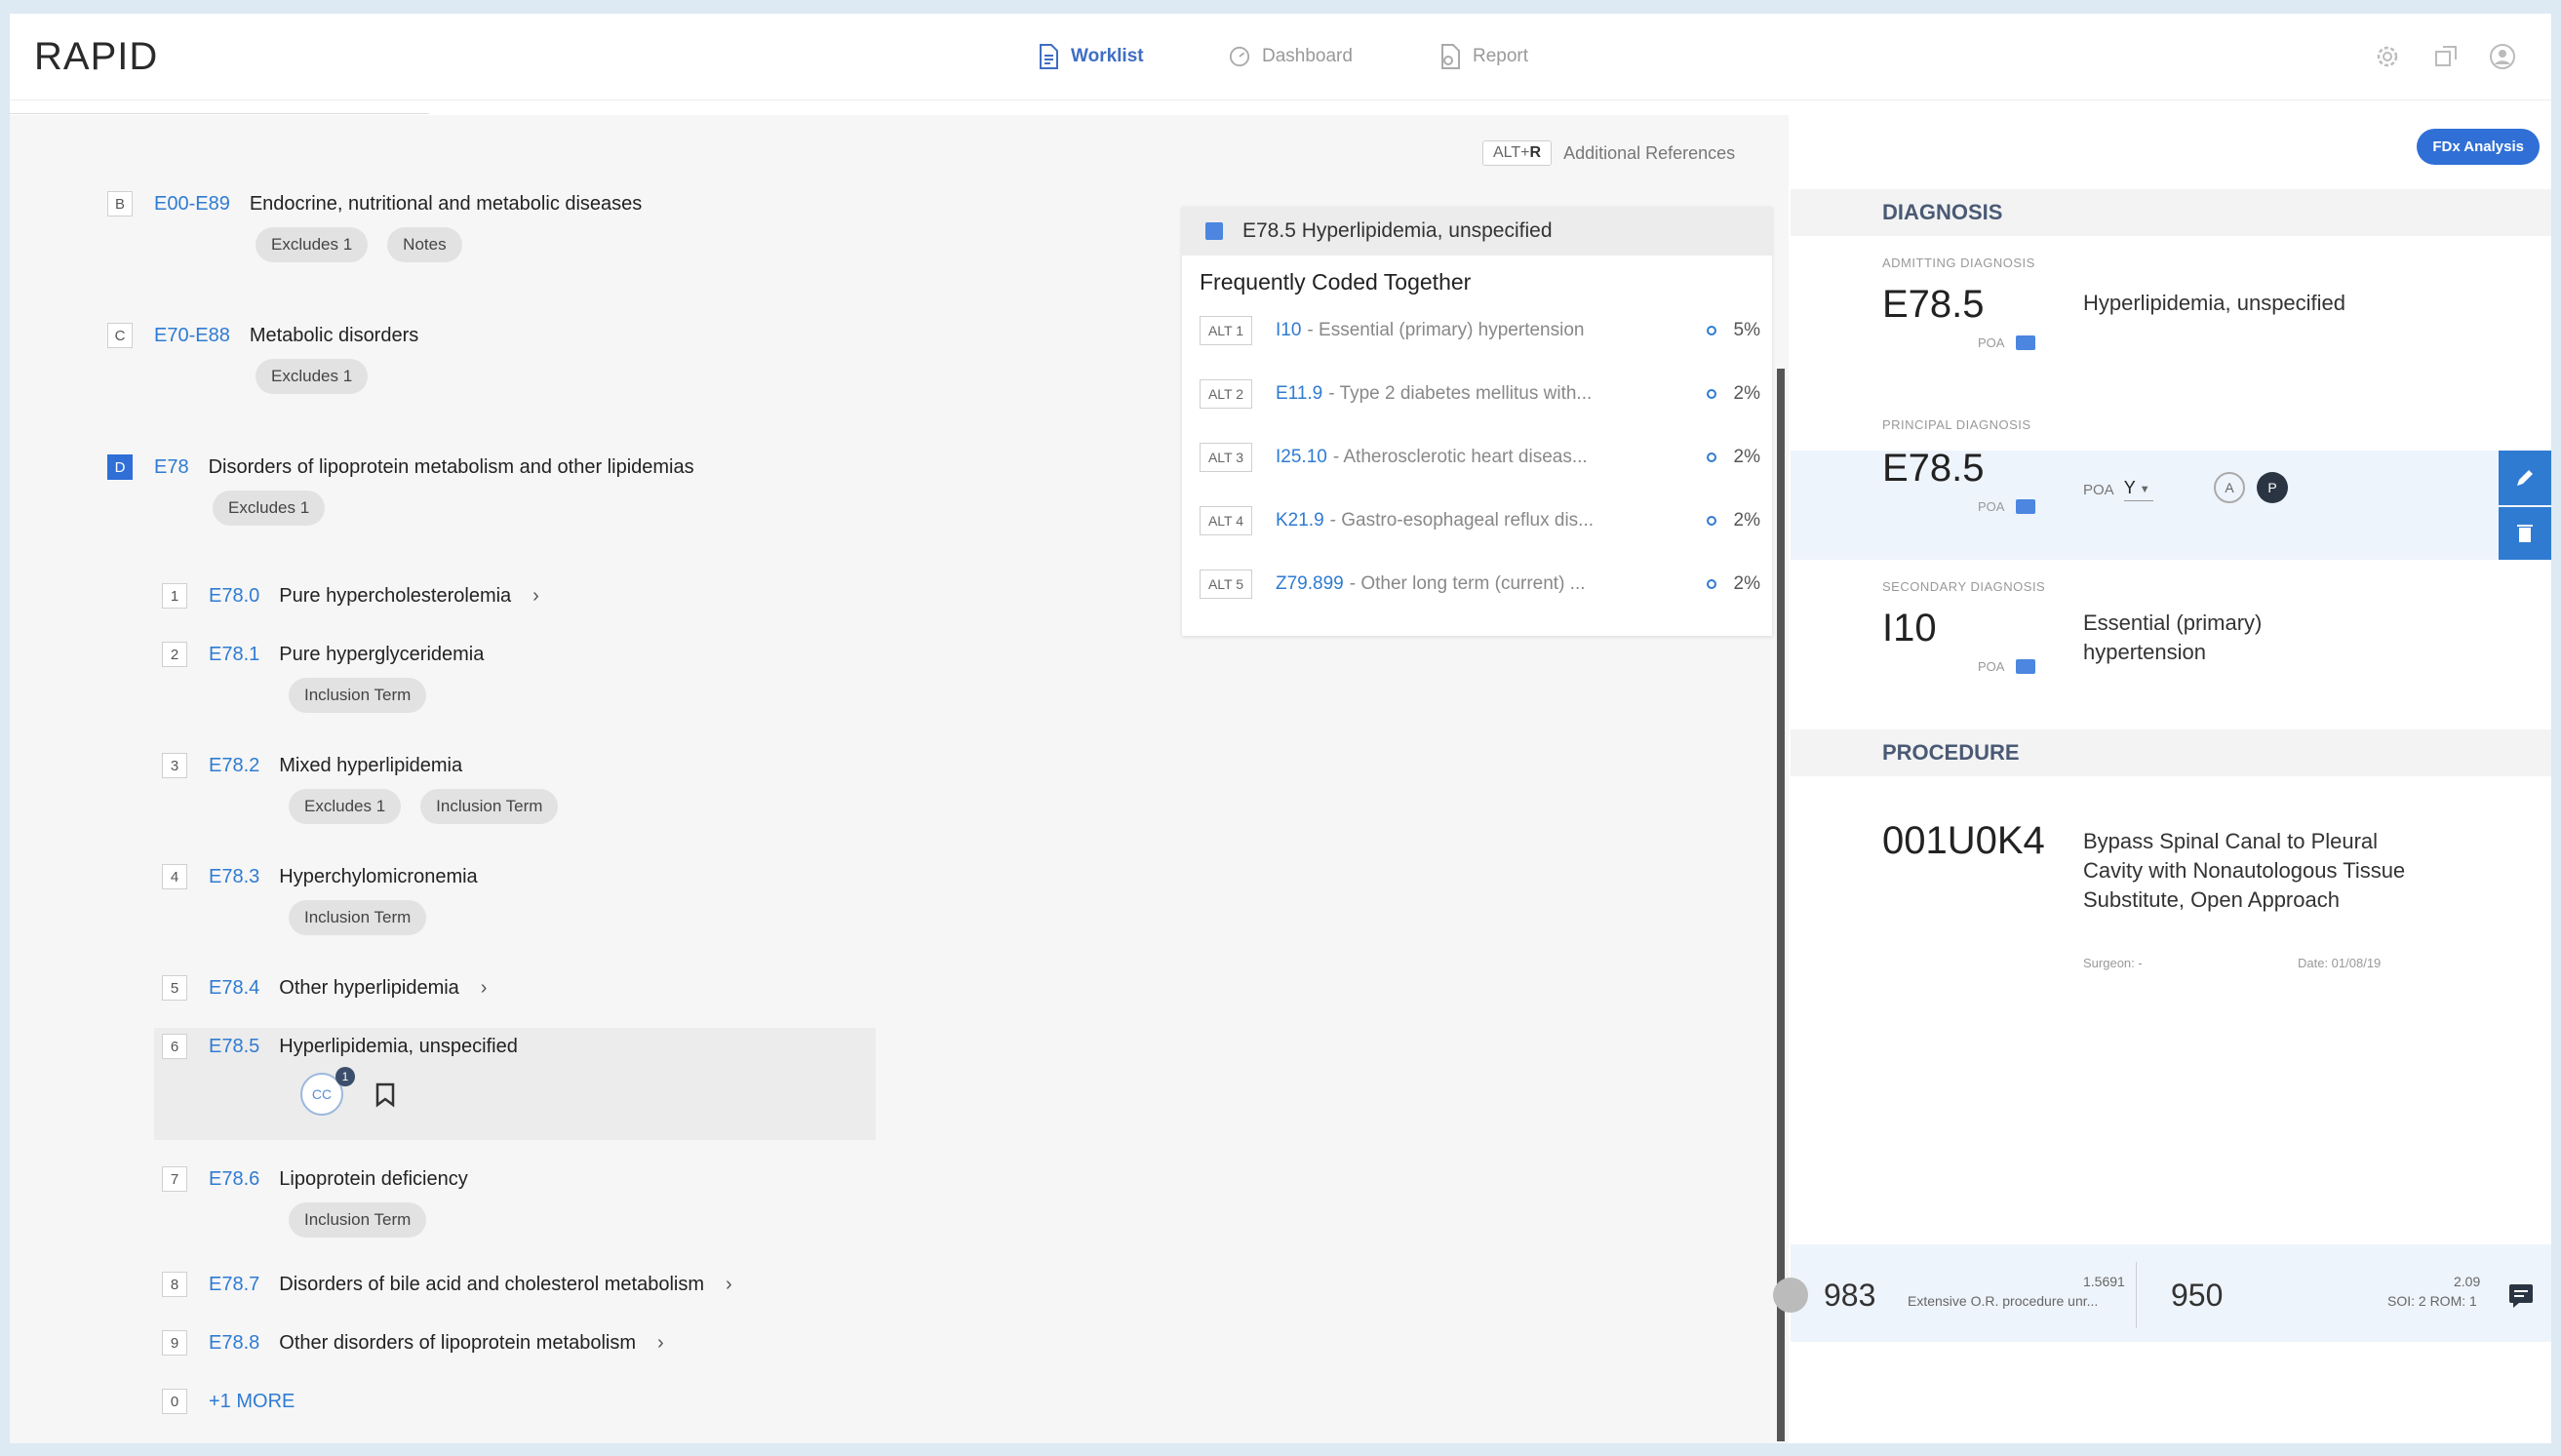 Image resolution: width=2561 pixels, height=1456 pixels. What do you see at coordinates (1091, 56) in the screenshot?
I see `nav-worklist: Worklist` at bounding box center [1091, 56].